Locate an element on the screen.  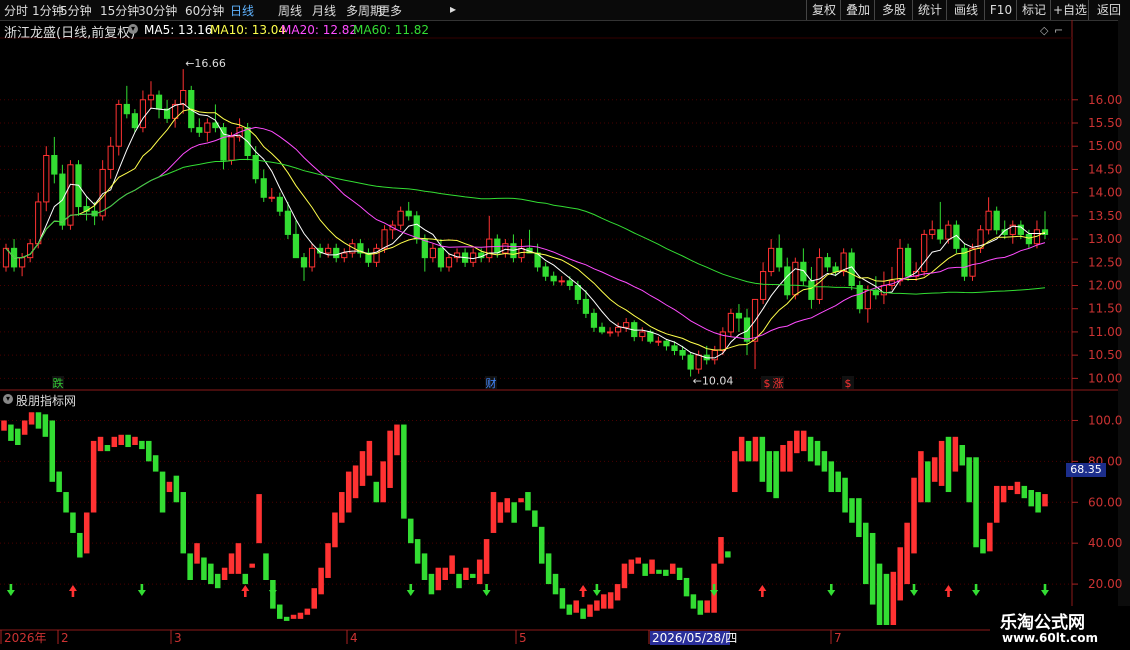
date-label: 3 is located at coordinates (178, 638).